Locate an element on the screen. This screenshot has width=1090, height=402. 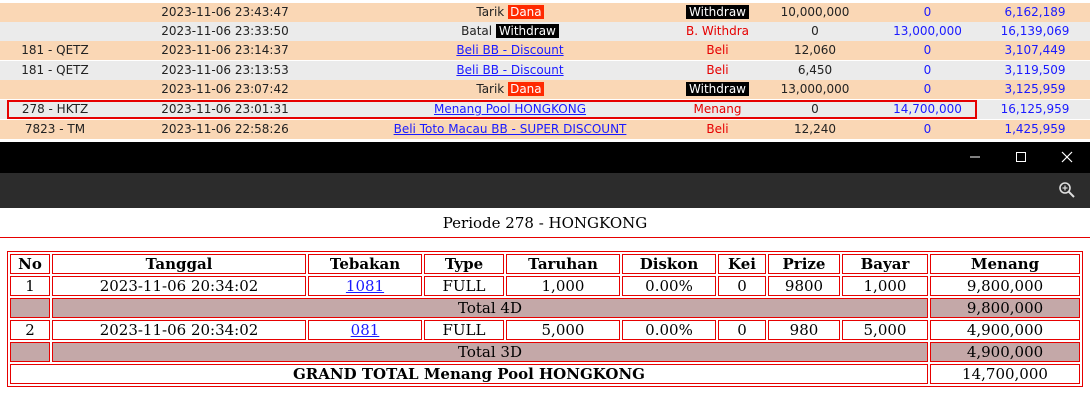
transaction-date: 2023-11-06 22:58:26 is located at coordinates (225, 129).